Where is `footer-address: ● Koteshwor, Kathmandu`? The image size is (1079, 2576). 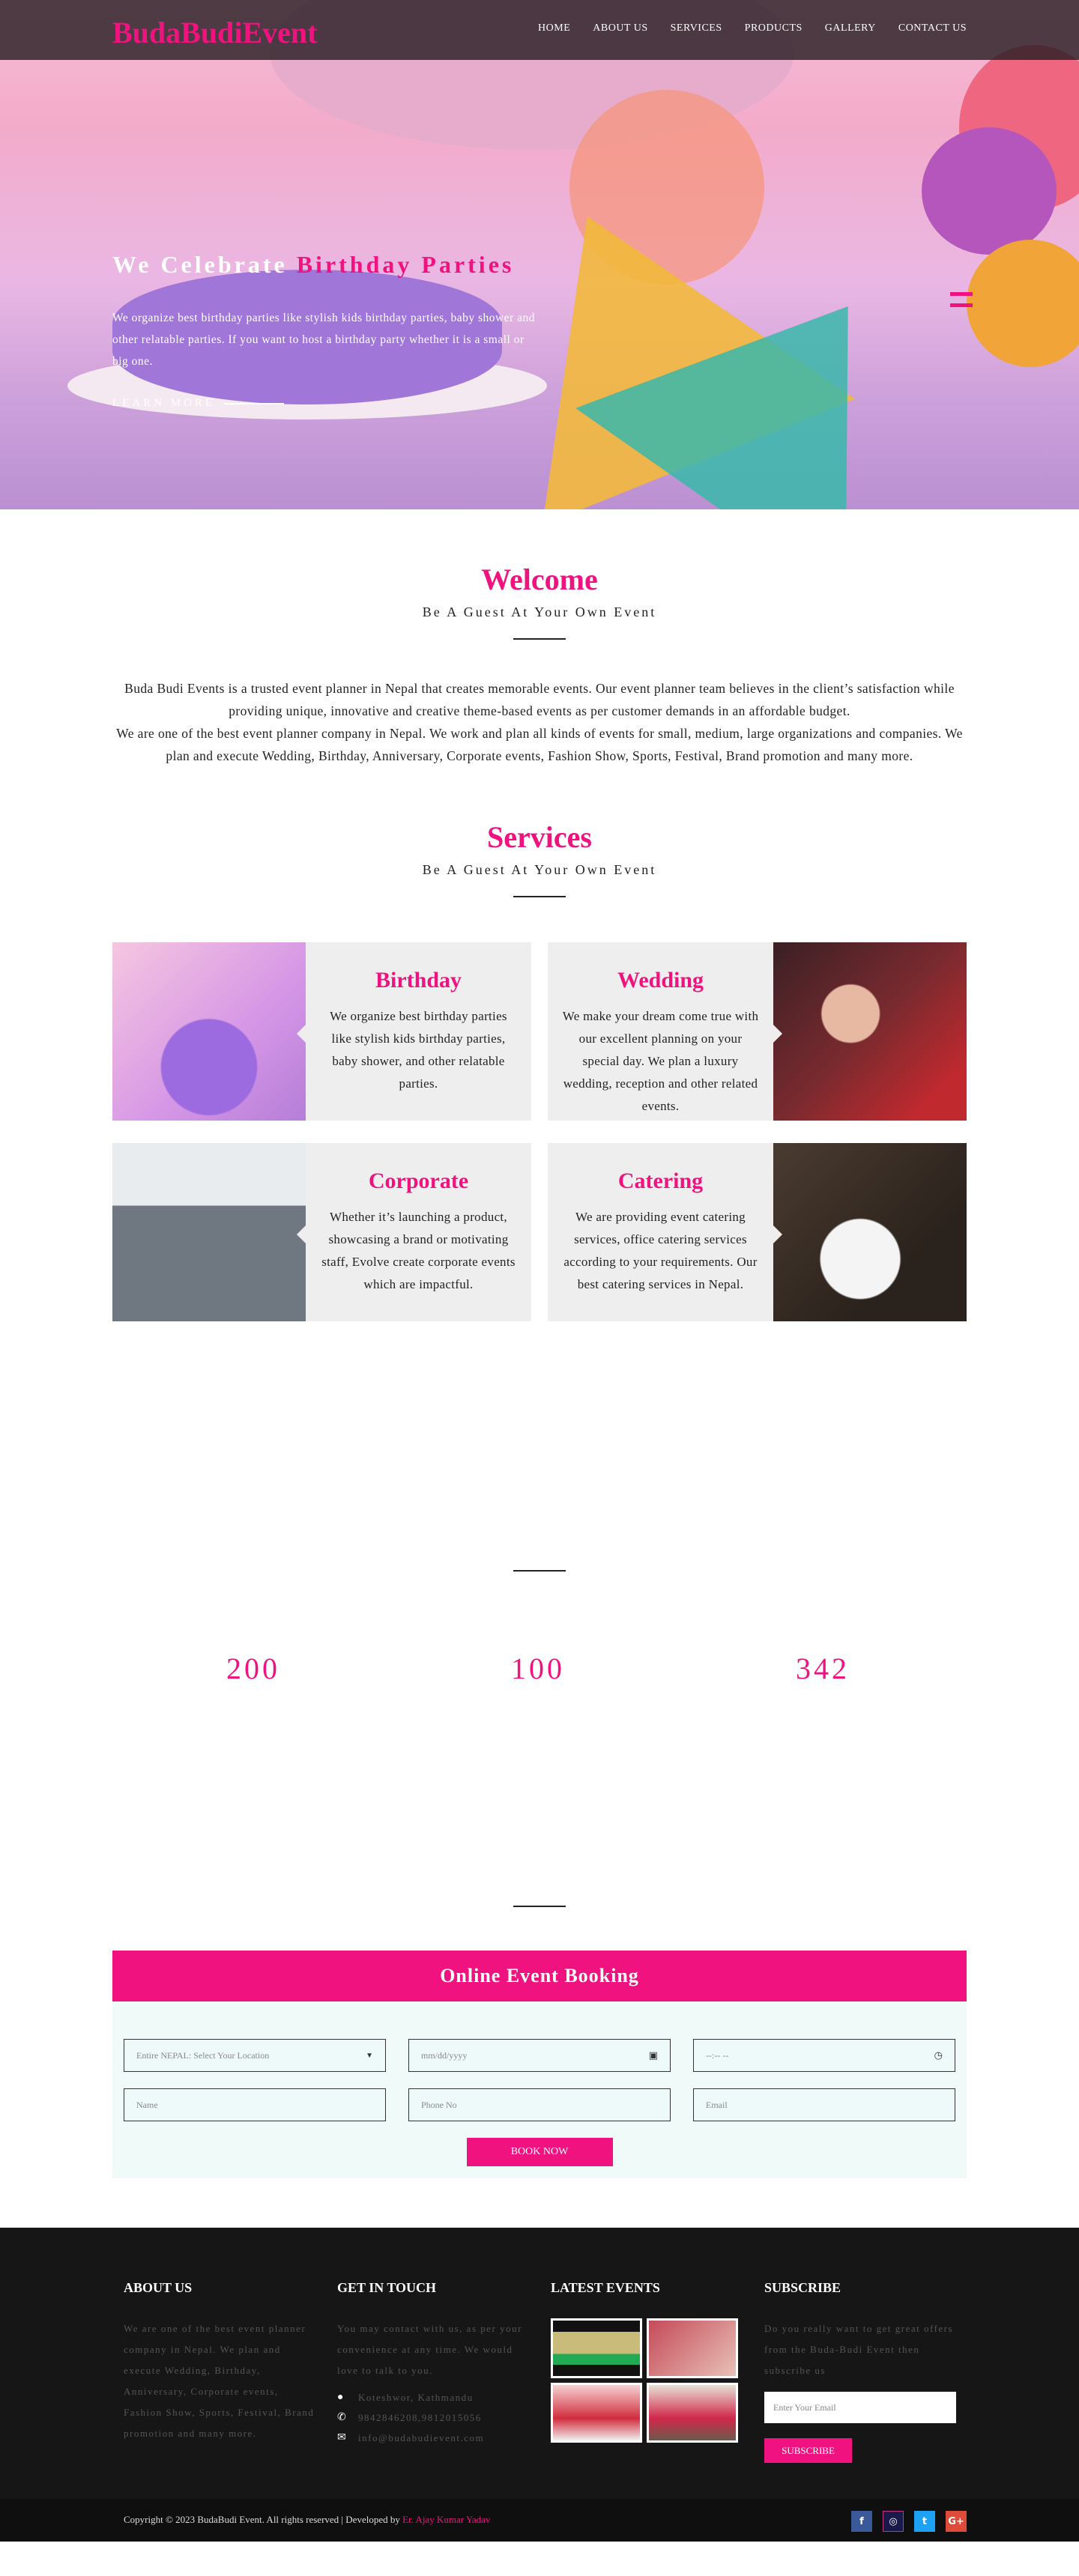
footer-address: ● Koteshwor, Kathmandu is located at coordinates (433, 2398).